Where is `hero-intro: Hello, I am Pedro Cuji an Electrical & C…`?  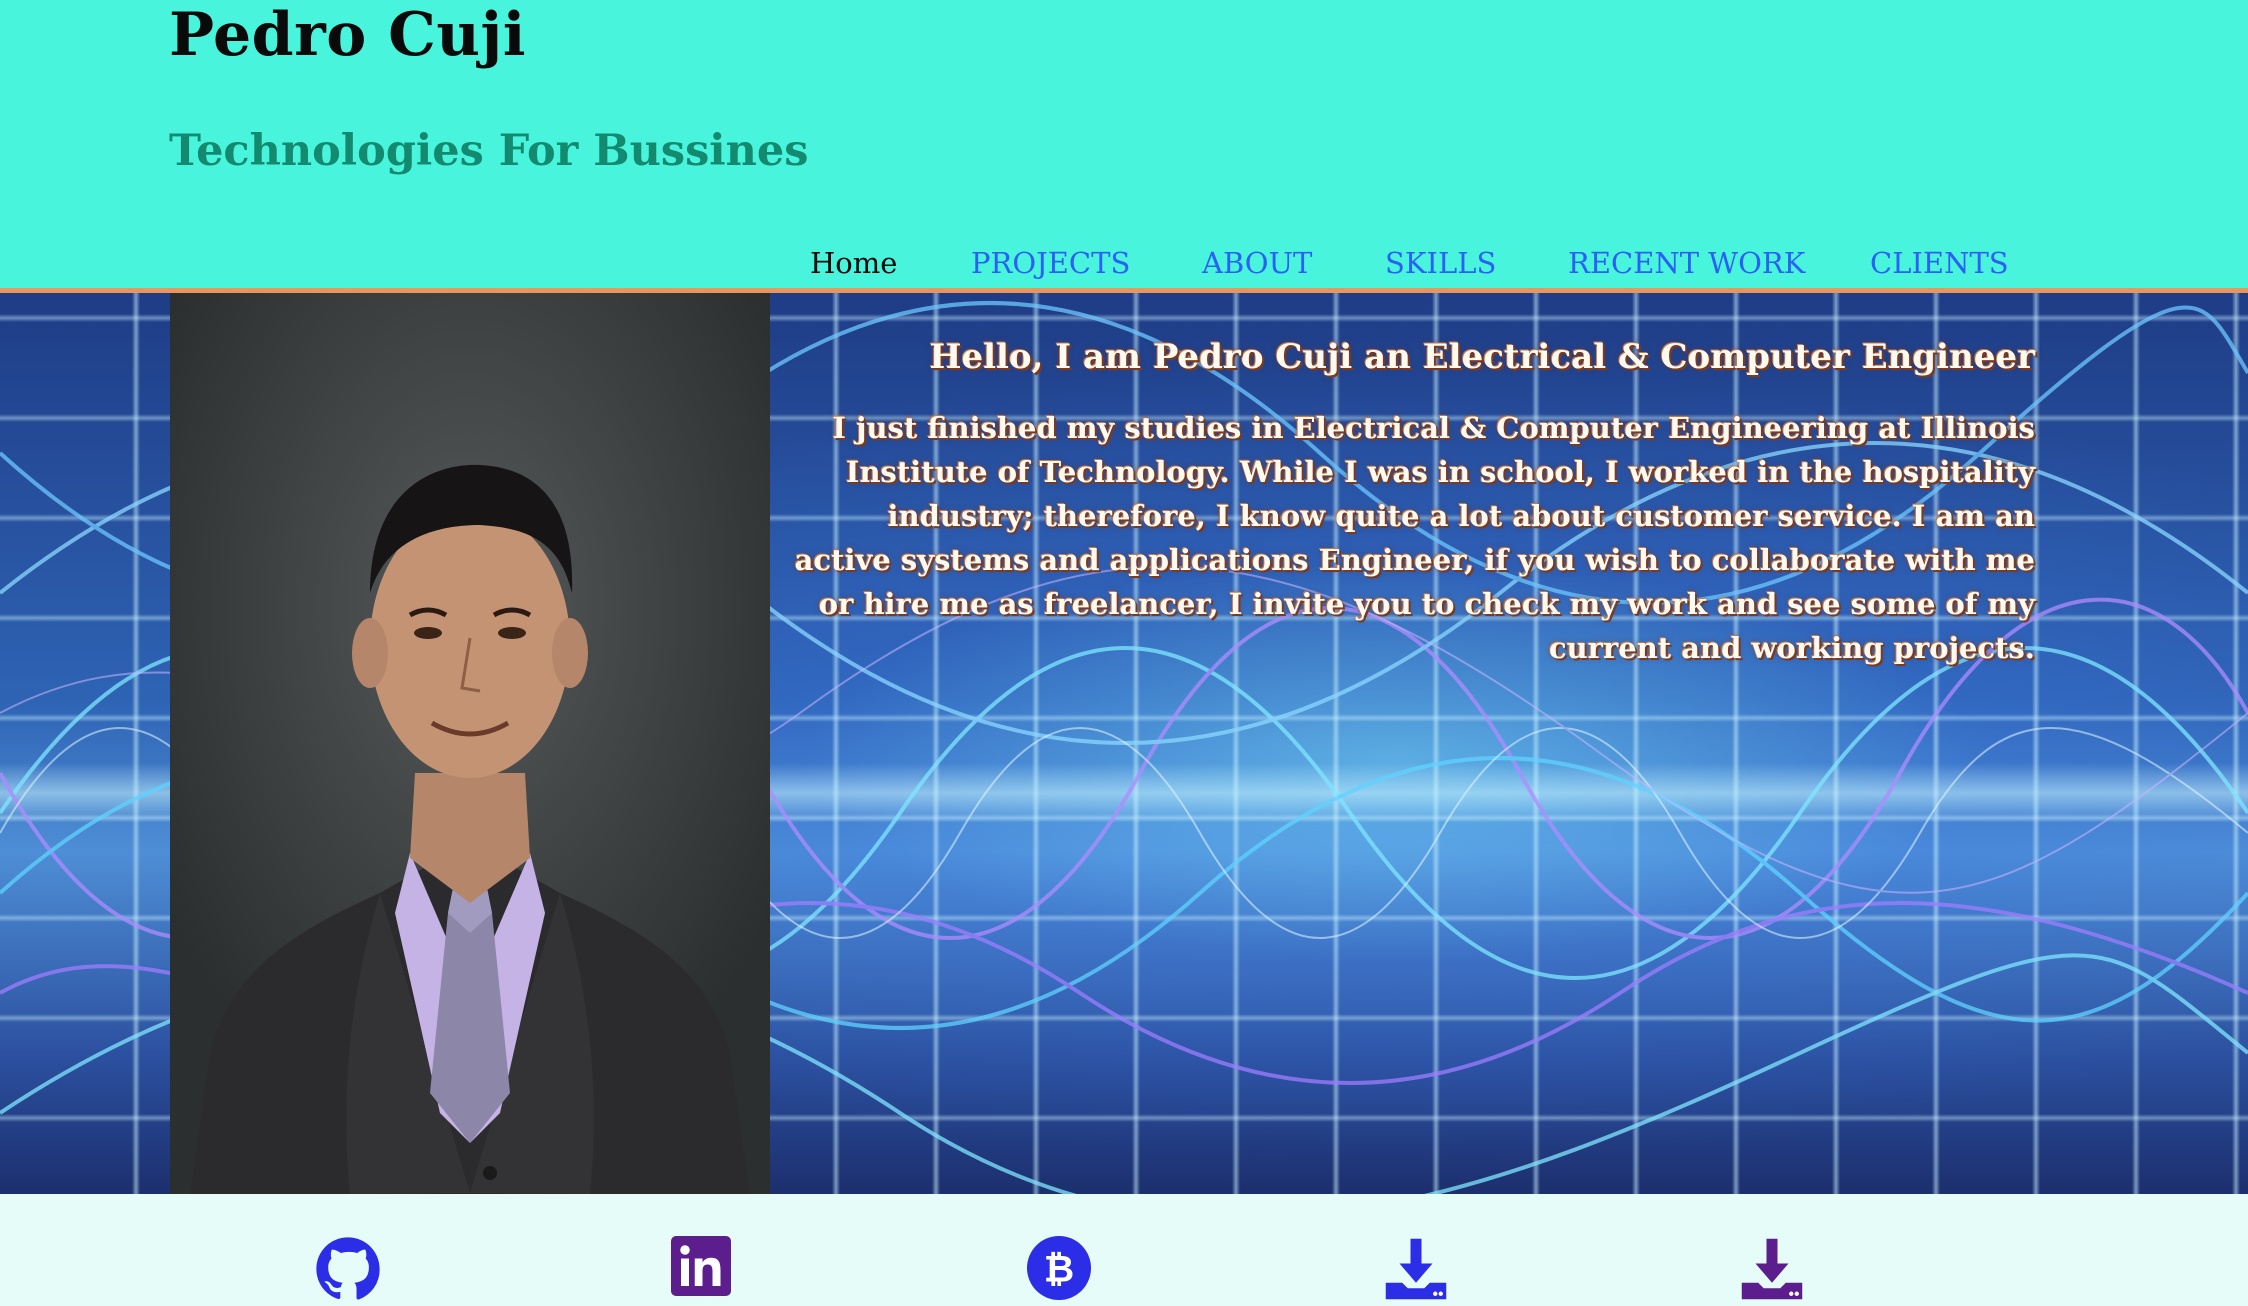
hero-intro: Hello, I am Pedro Cuji an Electrical & C… is located at coordinates (1412, 501).